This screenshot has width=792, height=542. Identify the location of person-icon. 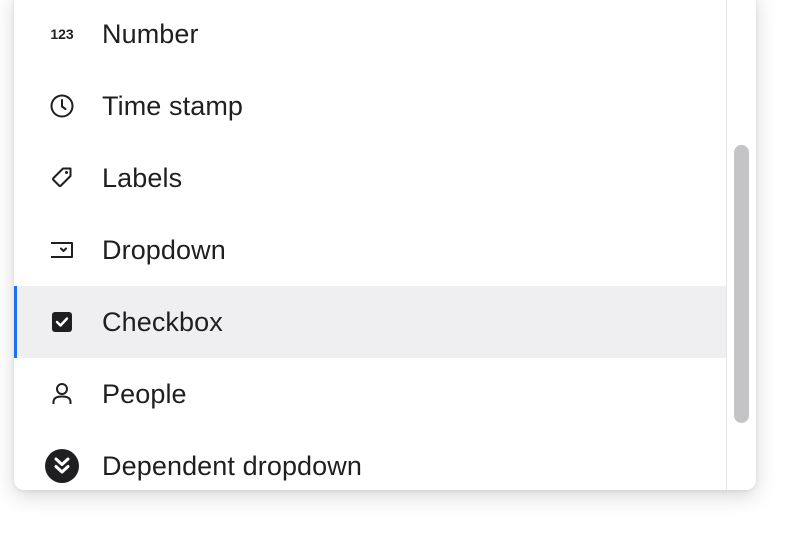
(62, 394).